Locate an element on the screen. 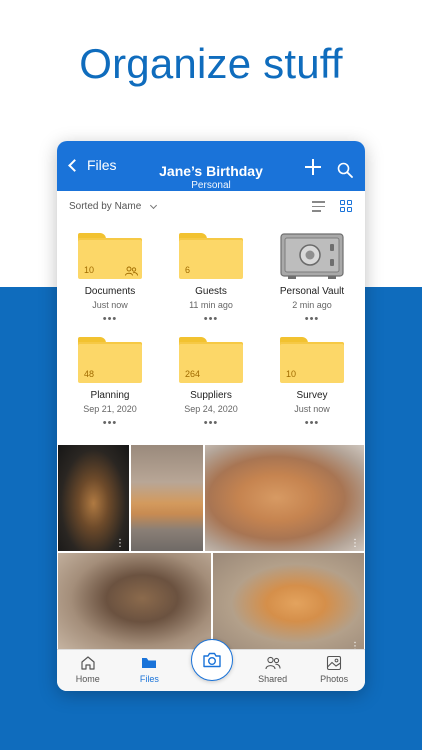 The image size is (422, 750). folder-count: 48 is located at coordinates (89, 374).